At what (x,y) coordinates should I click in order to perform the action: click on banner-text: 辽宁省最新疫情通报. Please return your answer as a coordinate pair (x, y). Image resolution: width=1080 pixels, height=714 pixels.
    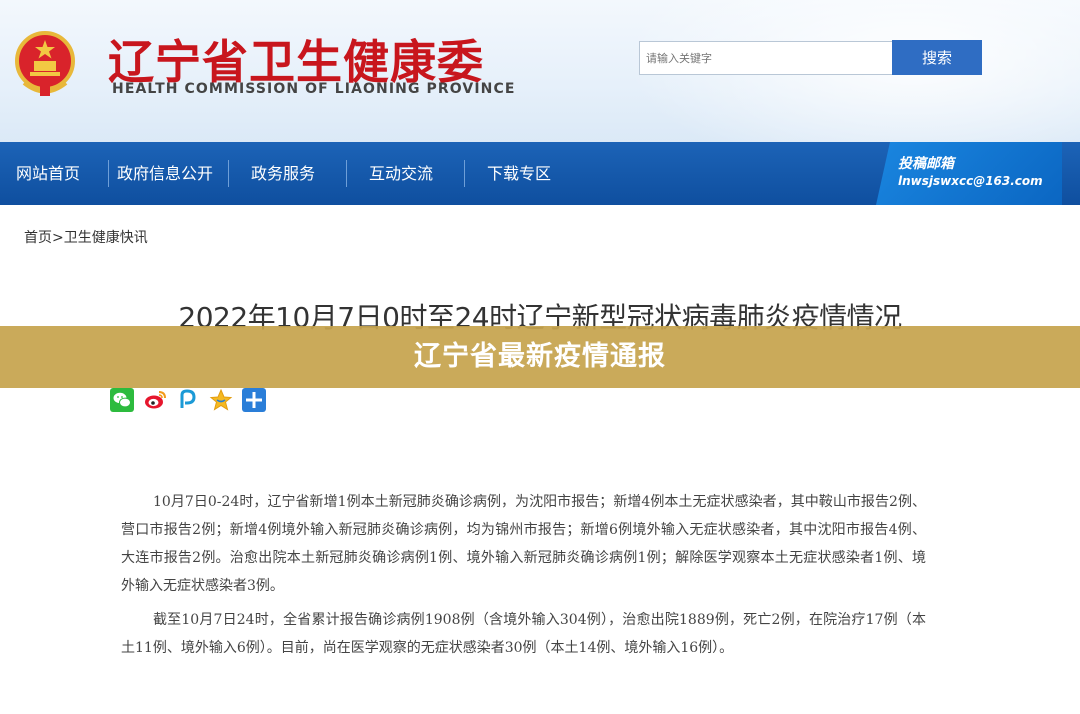
    Looking at the image, I should click on (540, 356).